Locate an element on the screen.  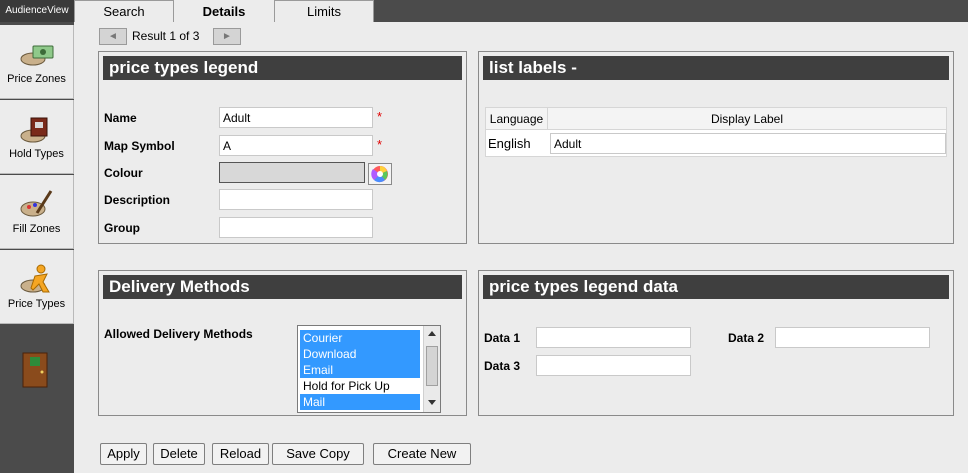
reload-button: Reload is located at coordinates (240, 454).